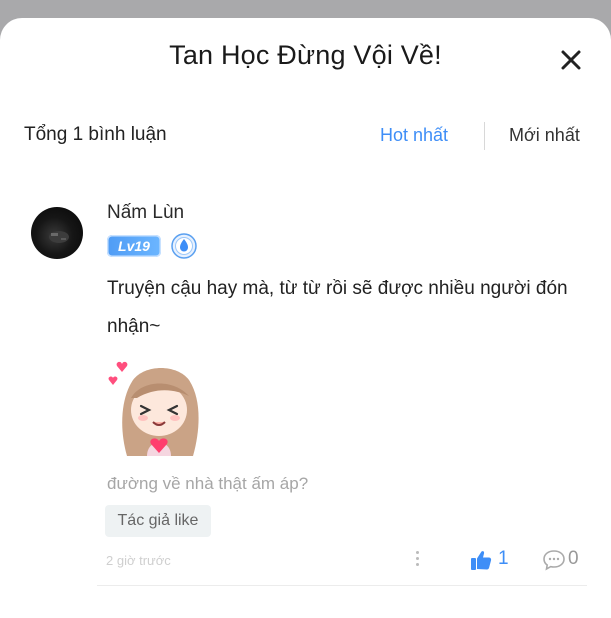  Describe the element at coordinates (414, 135) in the screenshot. I see `tab-hot: Hot nhất` at that location.